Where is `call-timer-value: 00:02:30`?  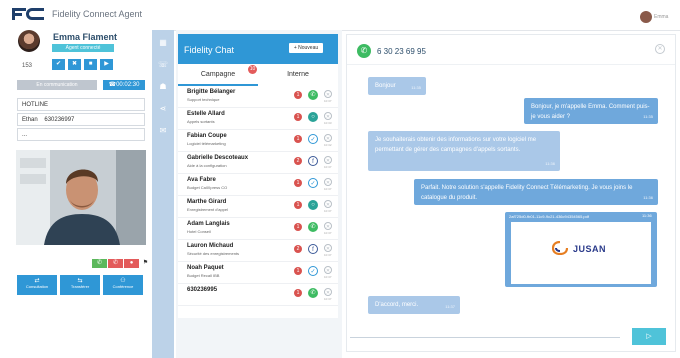 call-timer-value: 00:02:30 is located at coordinates (128, 85).